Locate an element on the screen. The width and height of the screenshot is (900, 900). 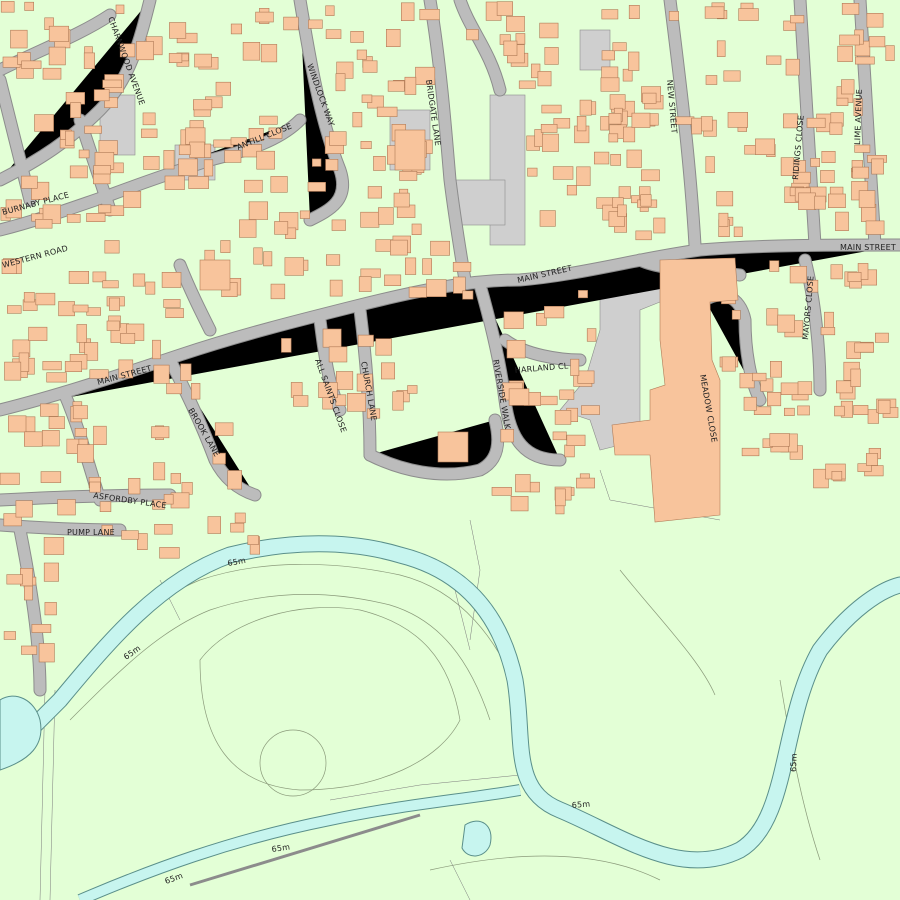
contour-label-6: 65m is located at coordinates (794, 762).